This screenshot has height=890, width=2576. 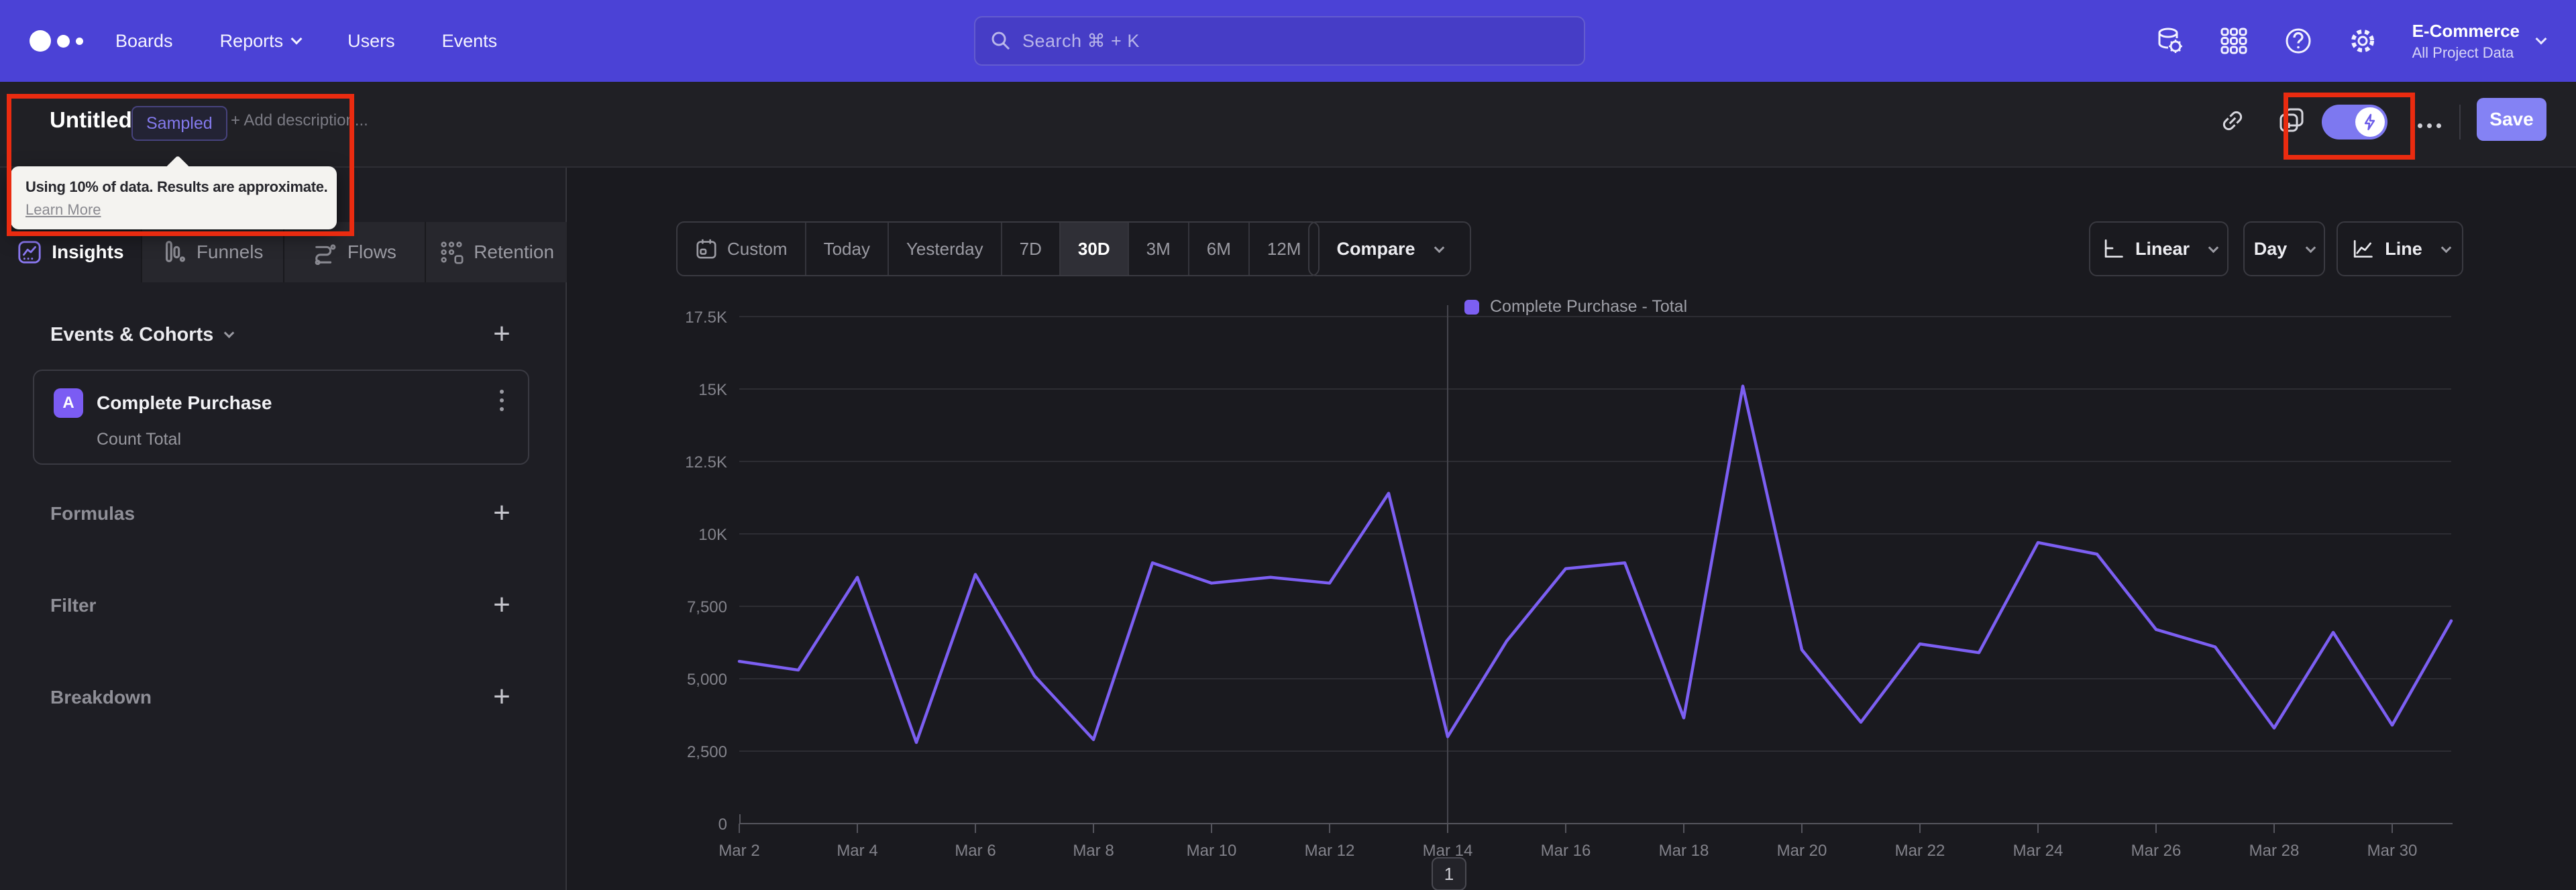 I want to click on add-formula-button: +, so click(x=502, y=513).